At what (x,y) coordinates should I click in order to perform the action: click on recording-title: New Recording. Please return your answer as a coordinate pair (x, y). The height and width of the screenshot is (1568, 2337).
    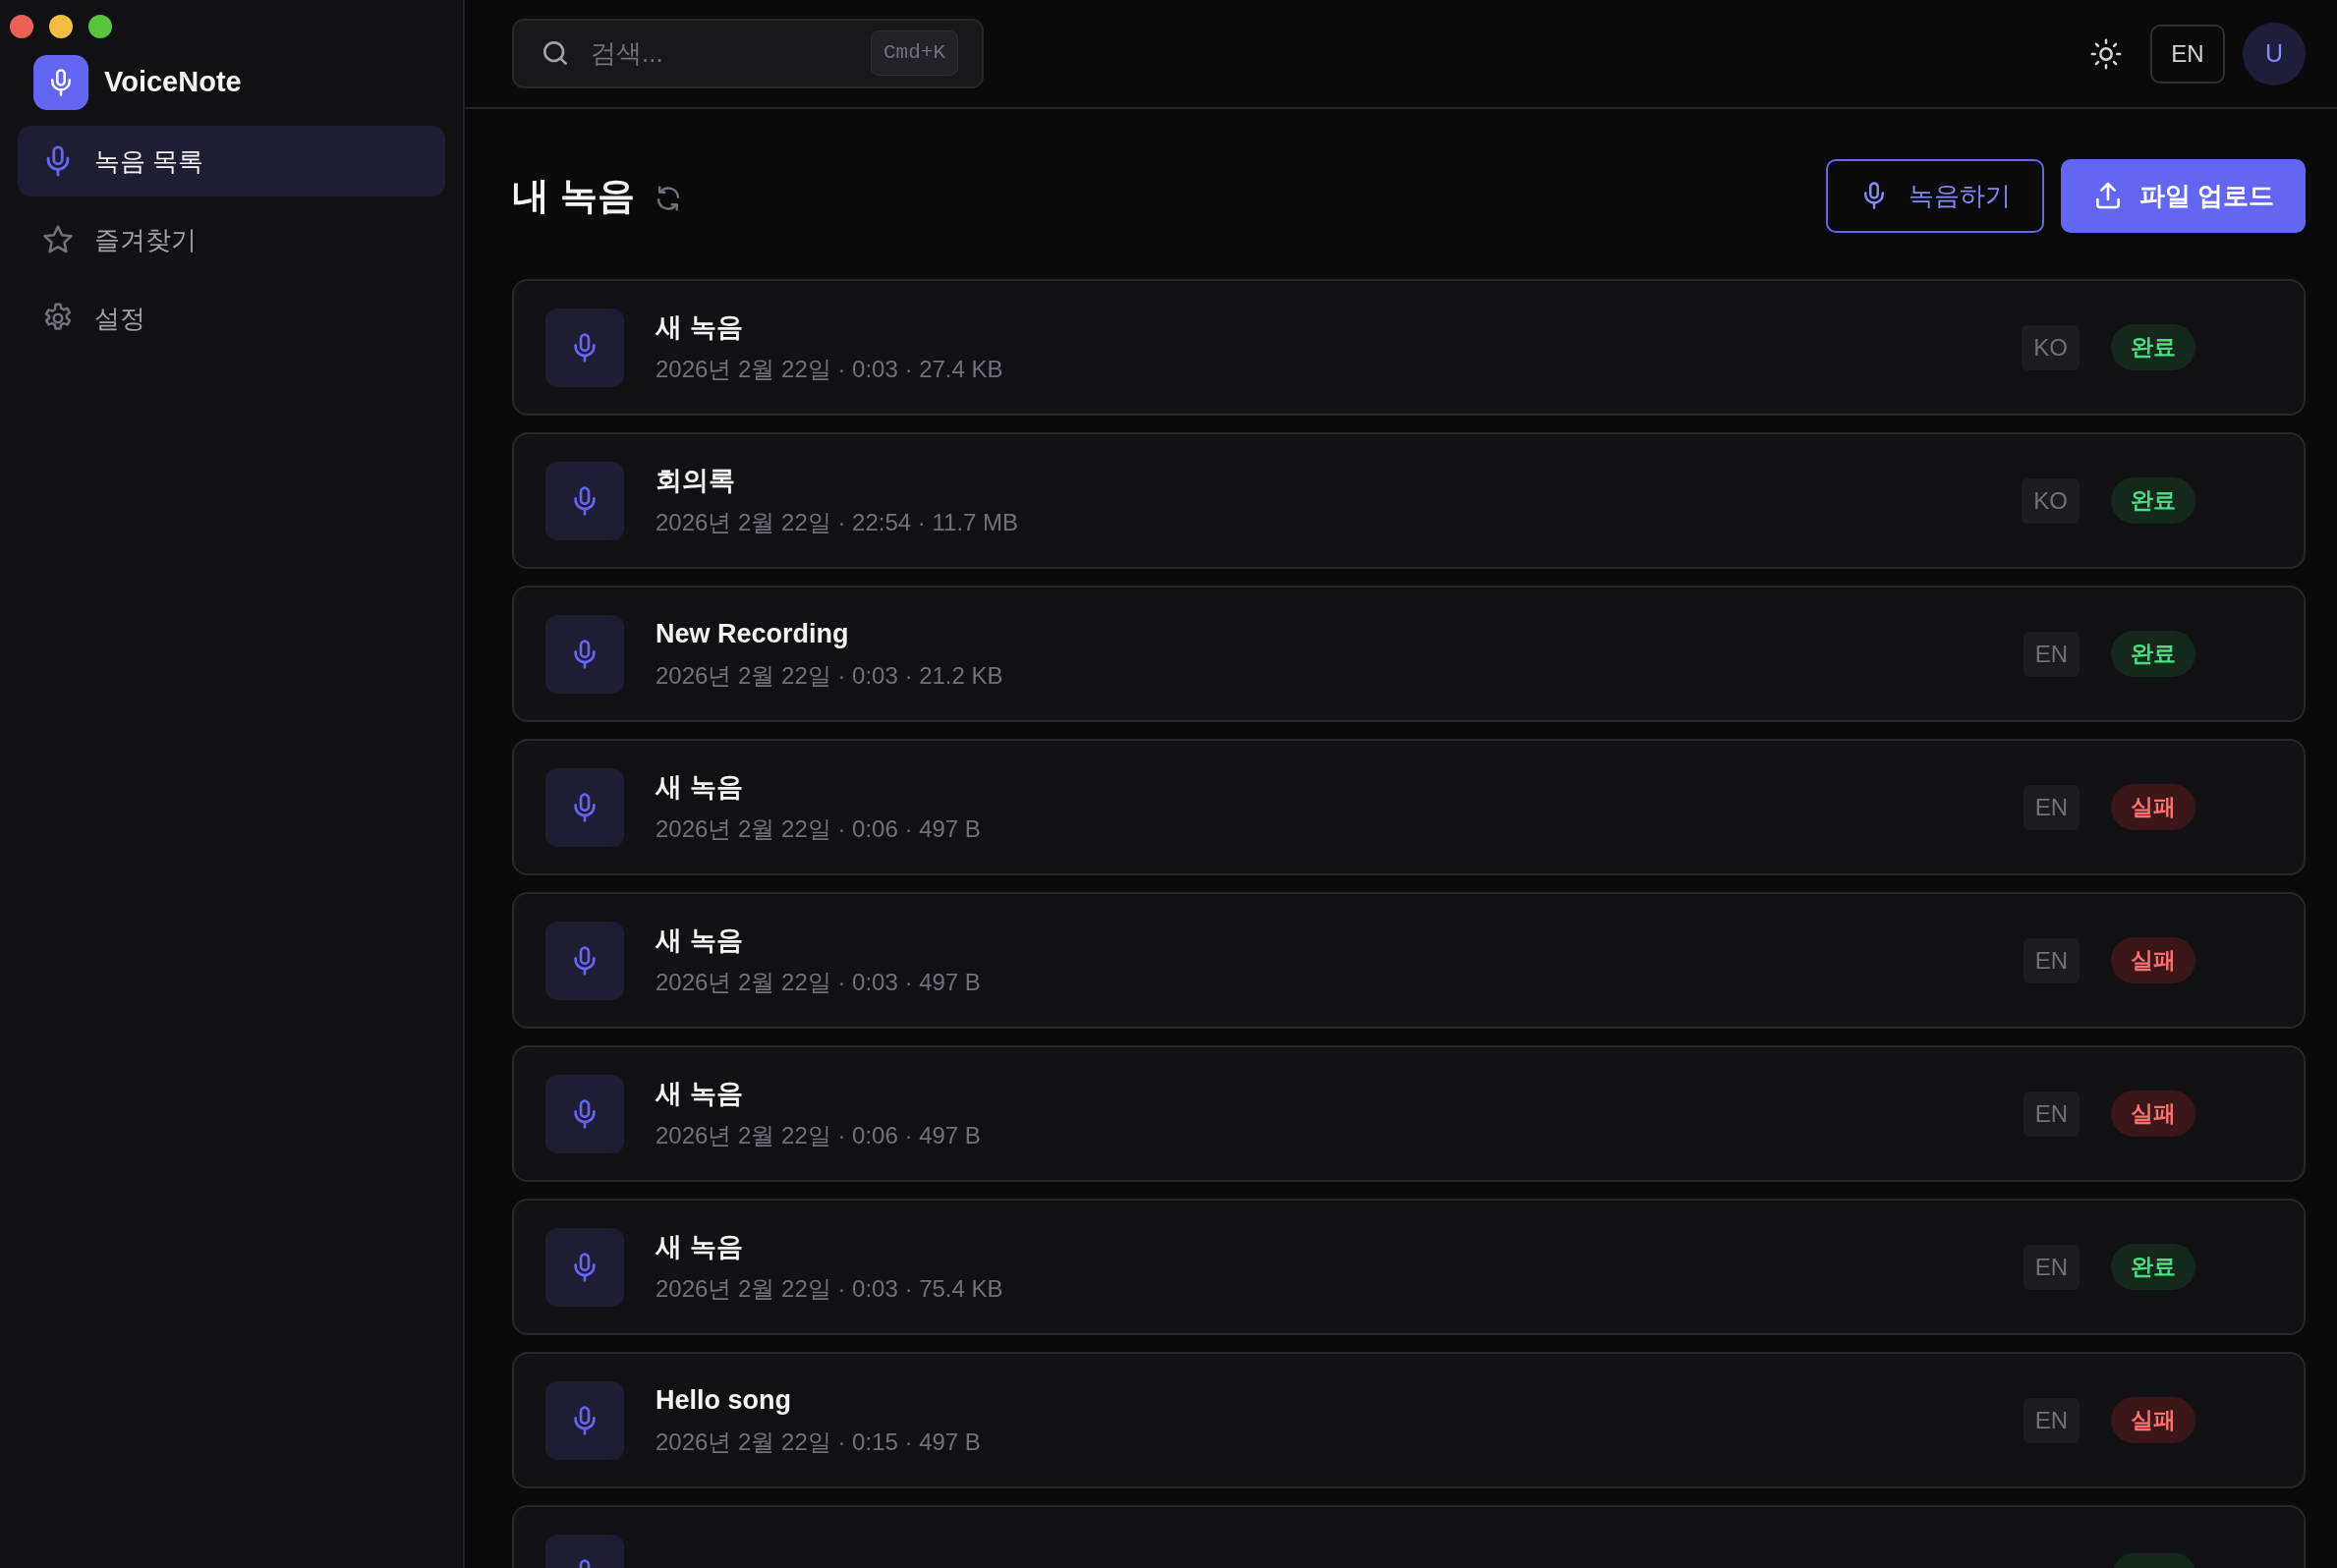
    Looking at the image, I should click on (753, 634).